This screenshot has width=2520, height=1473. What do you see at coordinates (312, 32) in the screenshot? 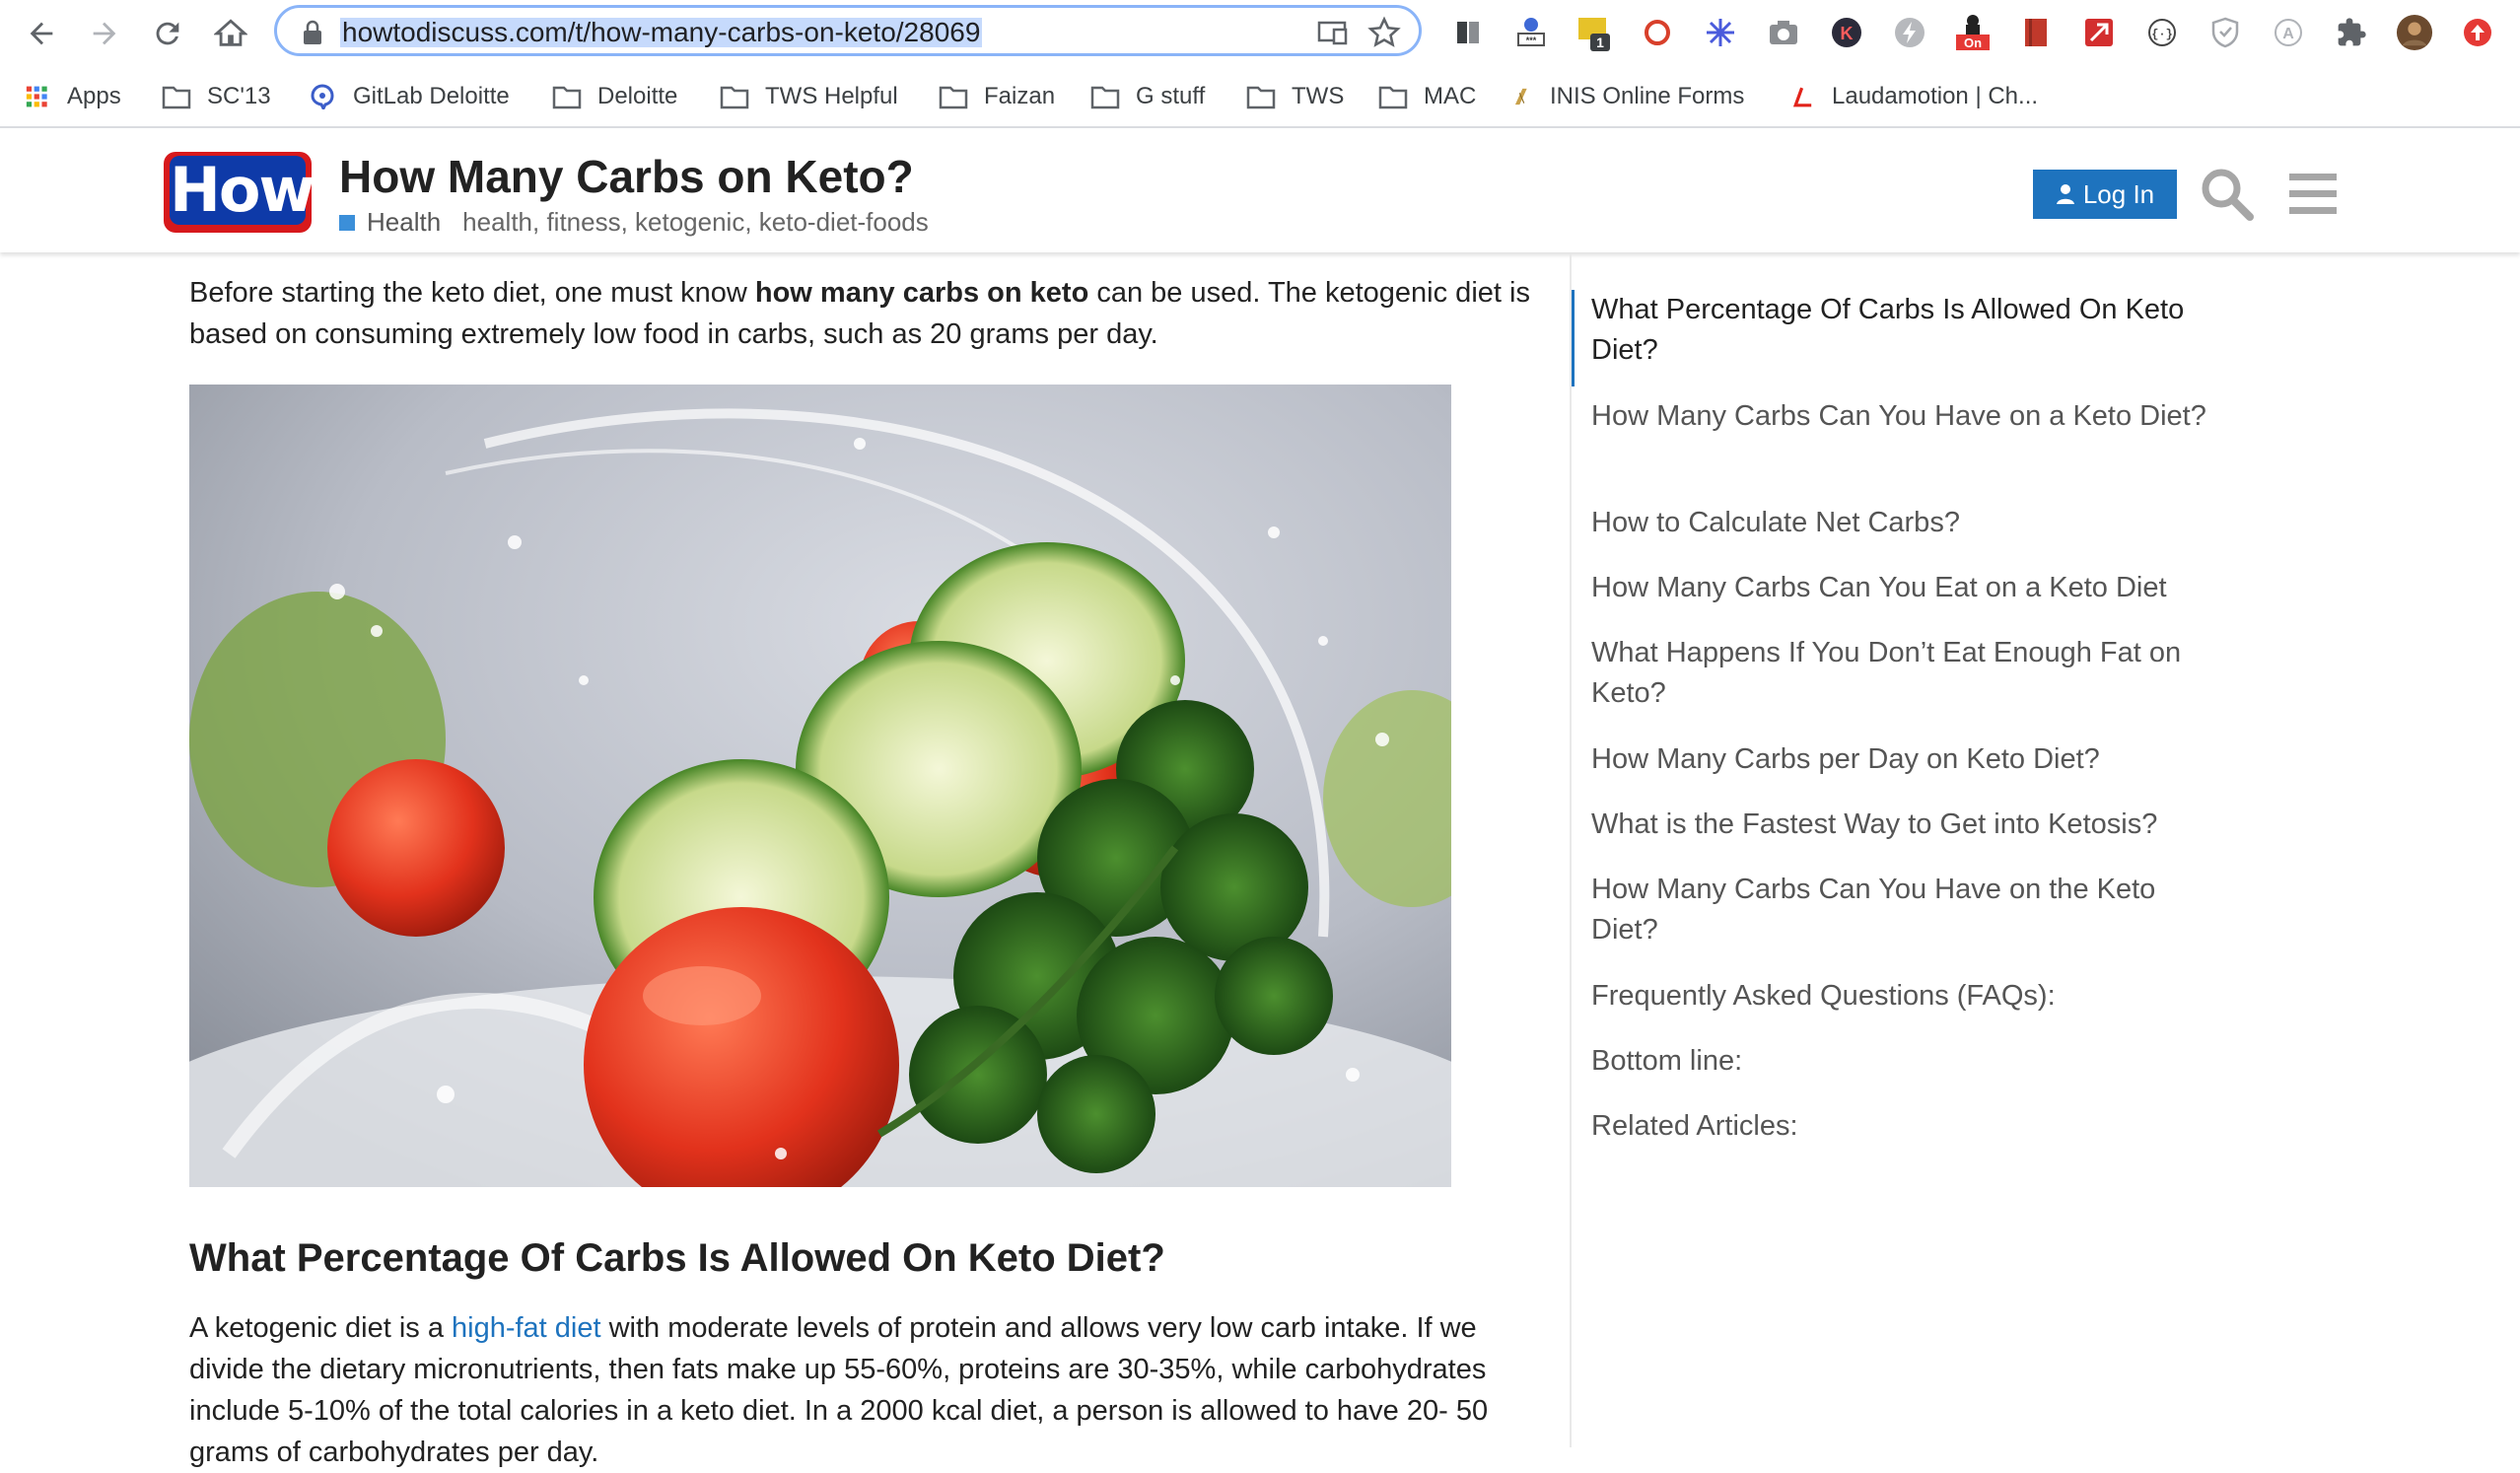
I see `lock-icon` at bounding box center [312, 32].